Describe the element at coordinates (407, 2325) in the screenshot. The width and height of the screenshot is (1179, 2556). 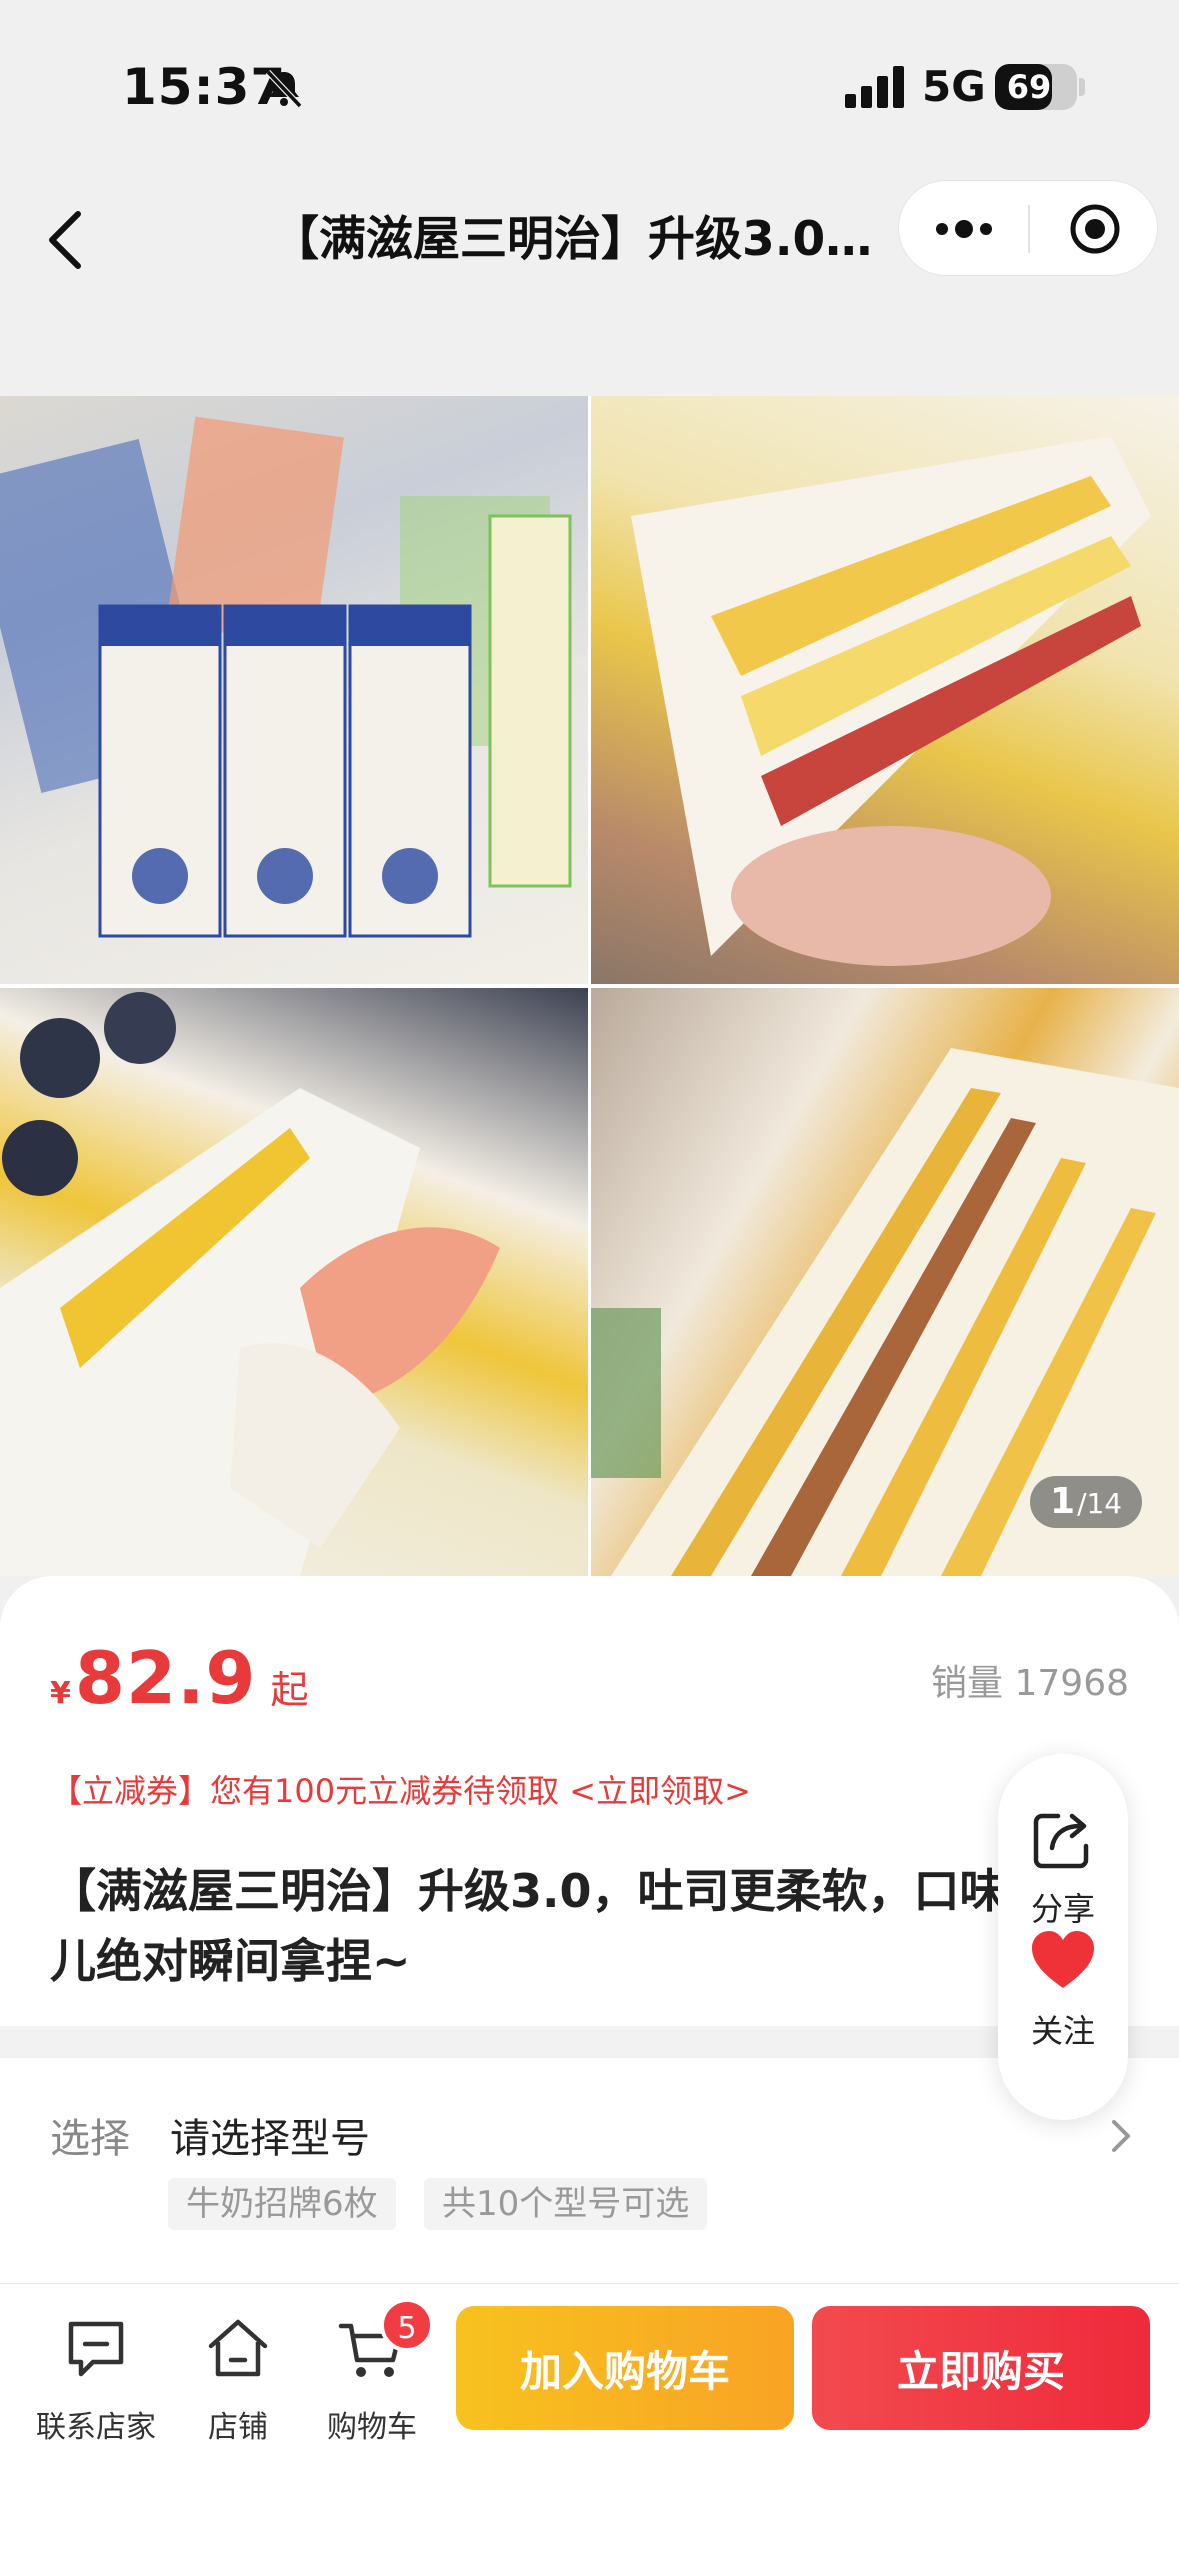
I see `cart-badge: 5` at that location.